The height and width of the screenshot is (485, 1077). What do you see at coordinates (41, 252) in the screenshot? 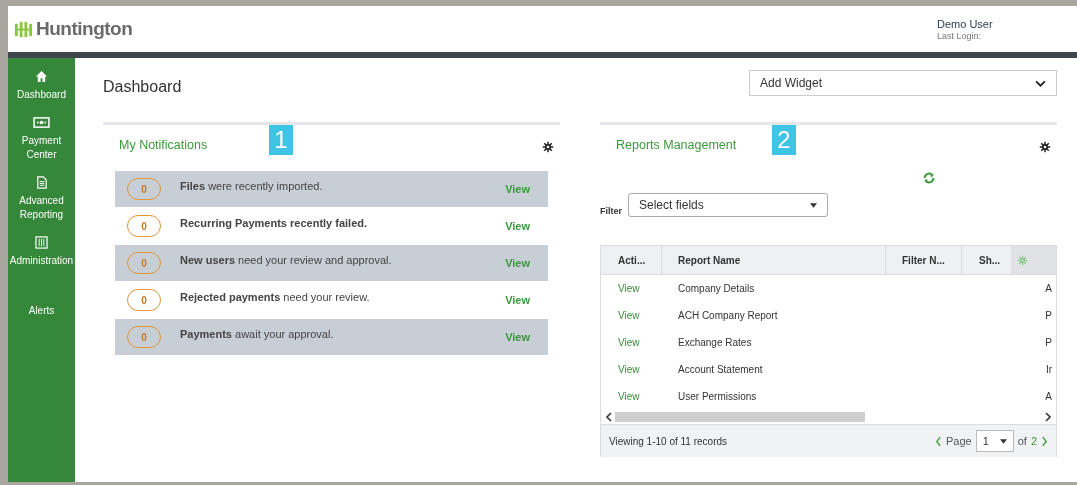
I see `sidebar-item: Administration` at bounding box center [41, 252].